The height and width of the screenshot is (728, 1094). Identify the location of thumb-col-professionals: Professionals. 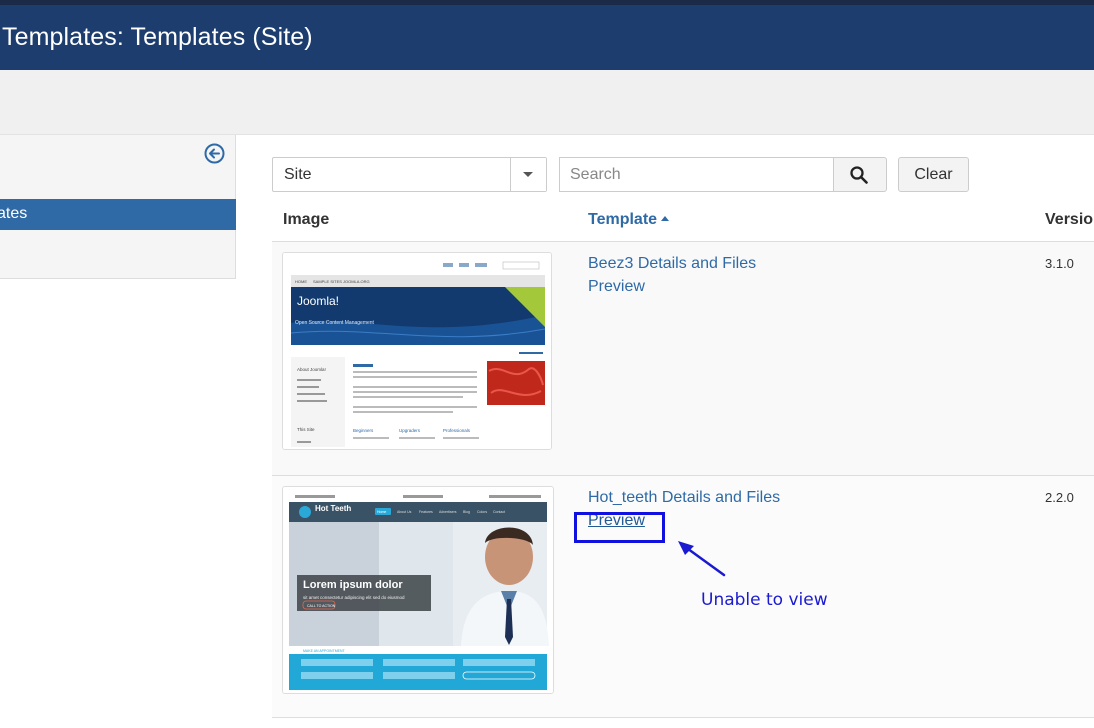
(457, 430).